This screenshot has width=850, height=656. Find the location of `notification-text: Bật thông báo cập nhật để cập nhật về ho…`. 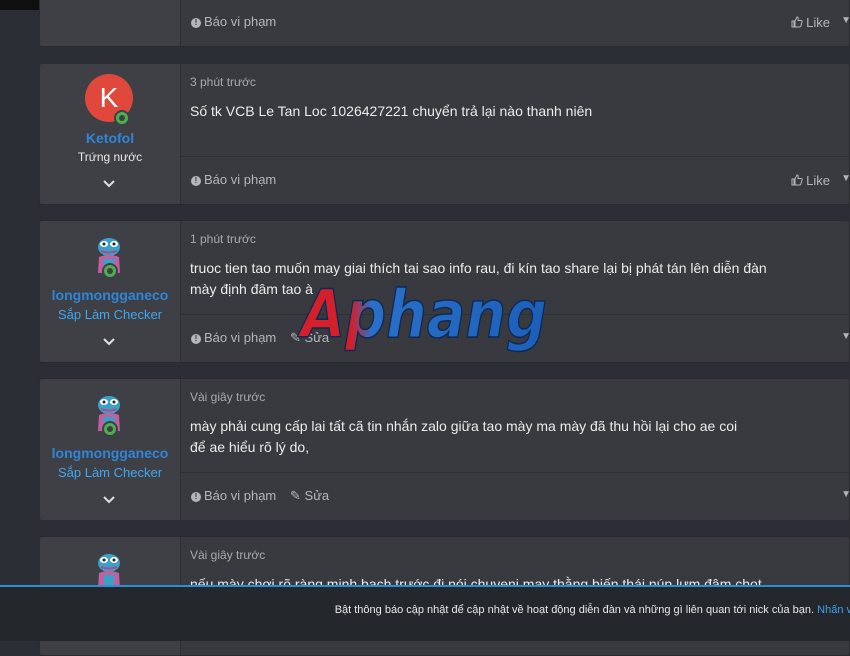

notification-text: Bật thông báo cập nhật để cập nhật về ho… is located at coordinates (592, 610).